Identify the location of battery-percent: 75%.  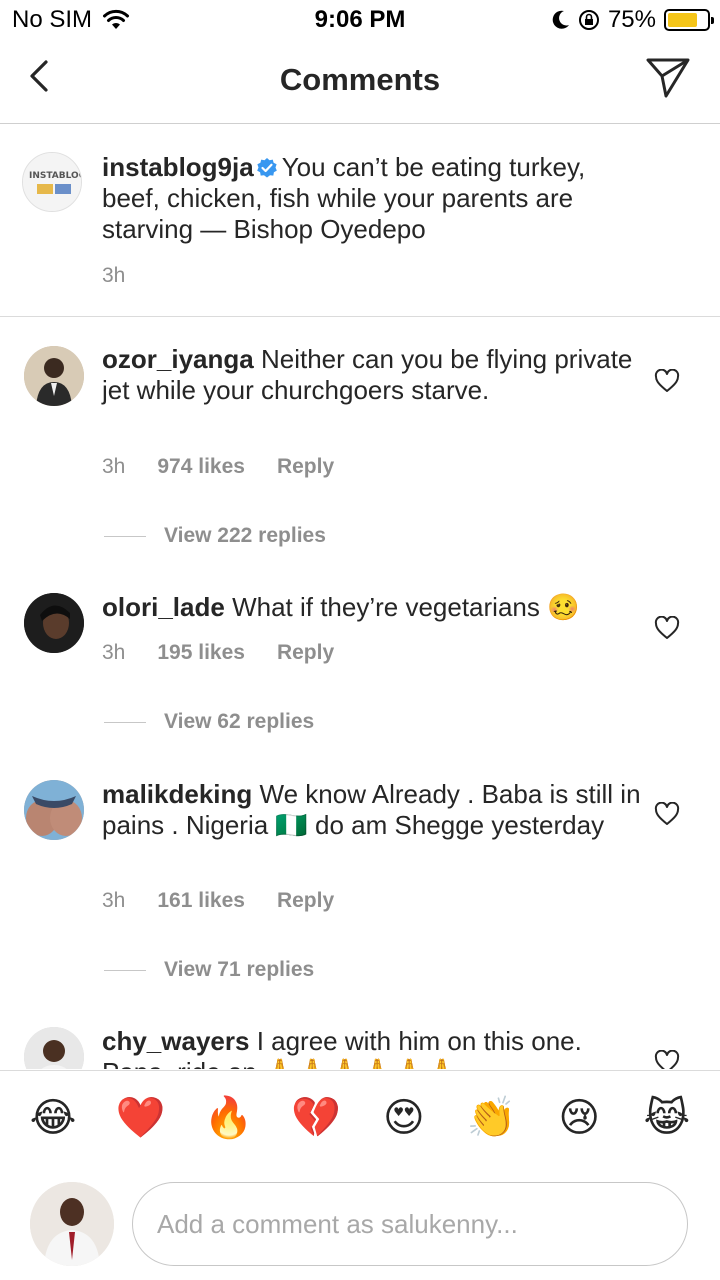
(631, 19).